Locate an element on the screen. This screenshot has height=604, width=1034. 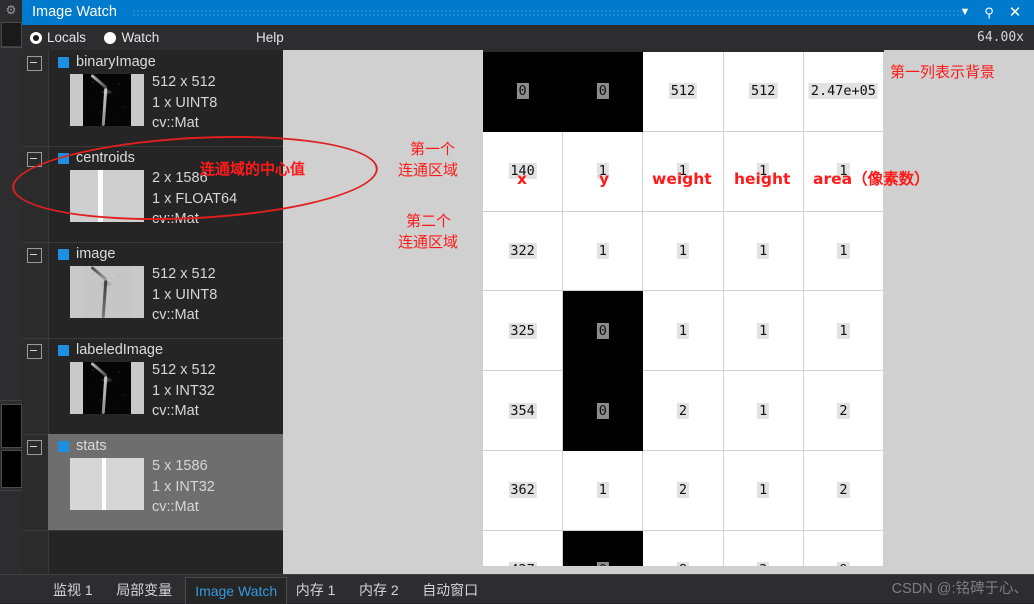
grid-cell-r5-c3: 1 is located at coordinates (763, 491).